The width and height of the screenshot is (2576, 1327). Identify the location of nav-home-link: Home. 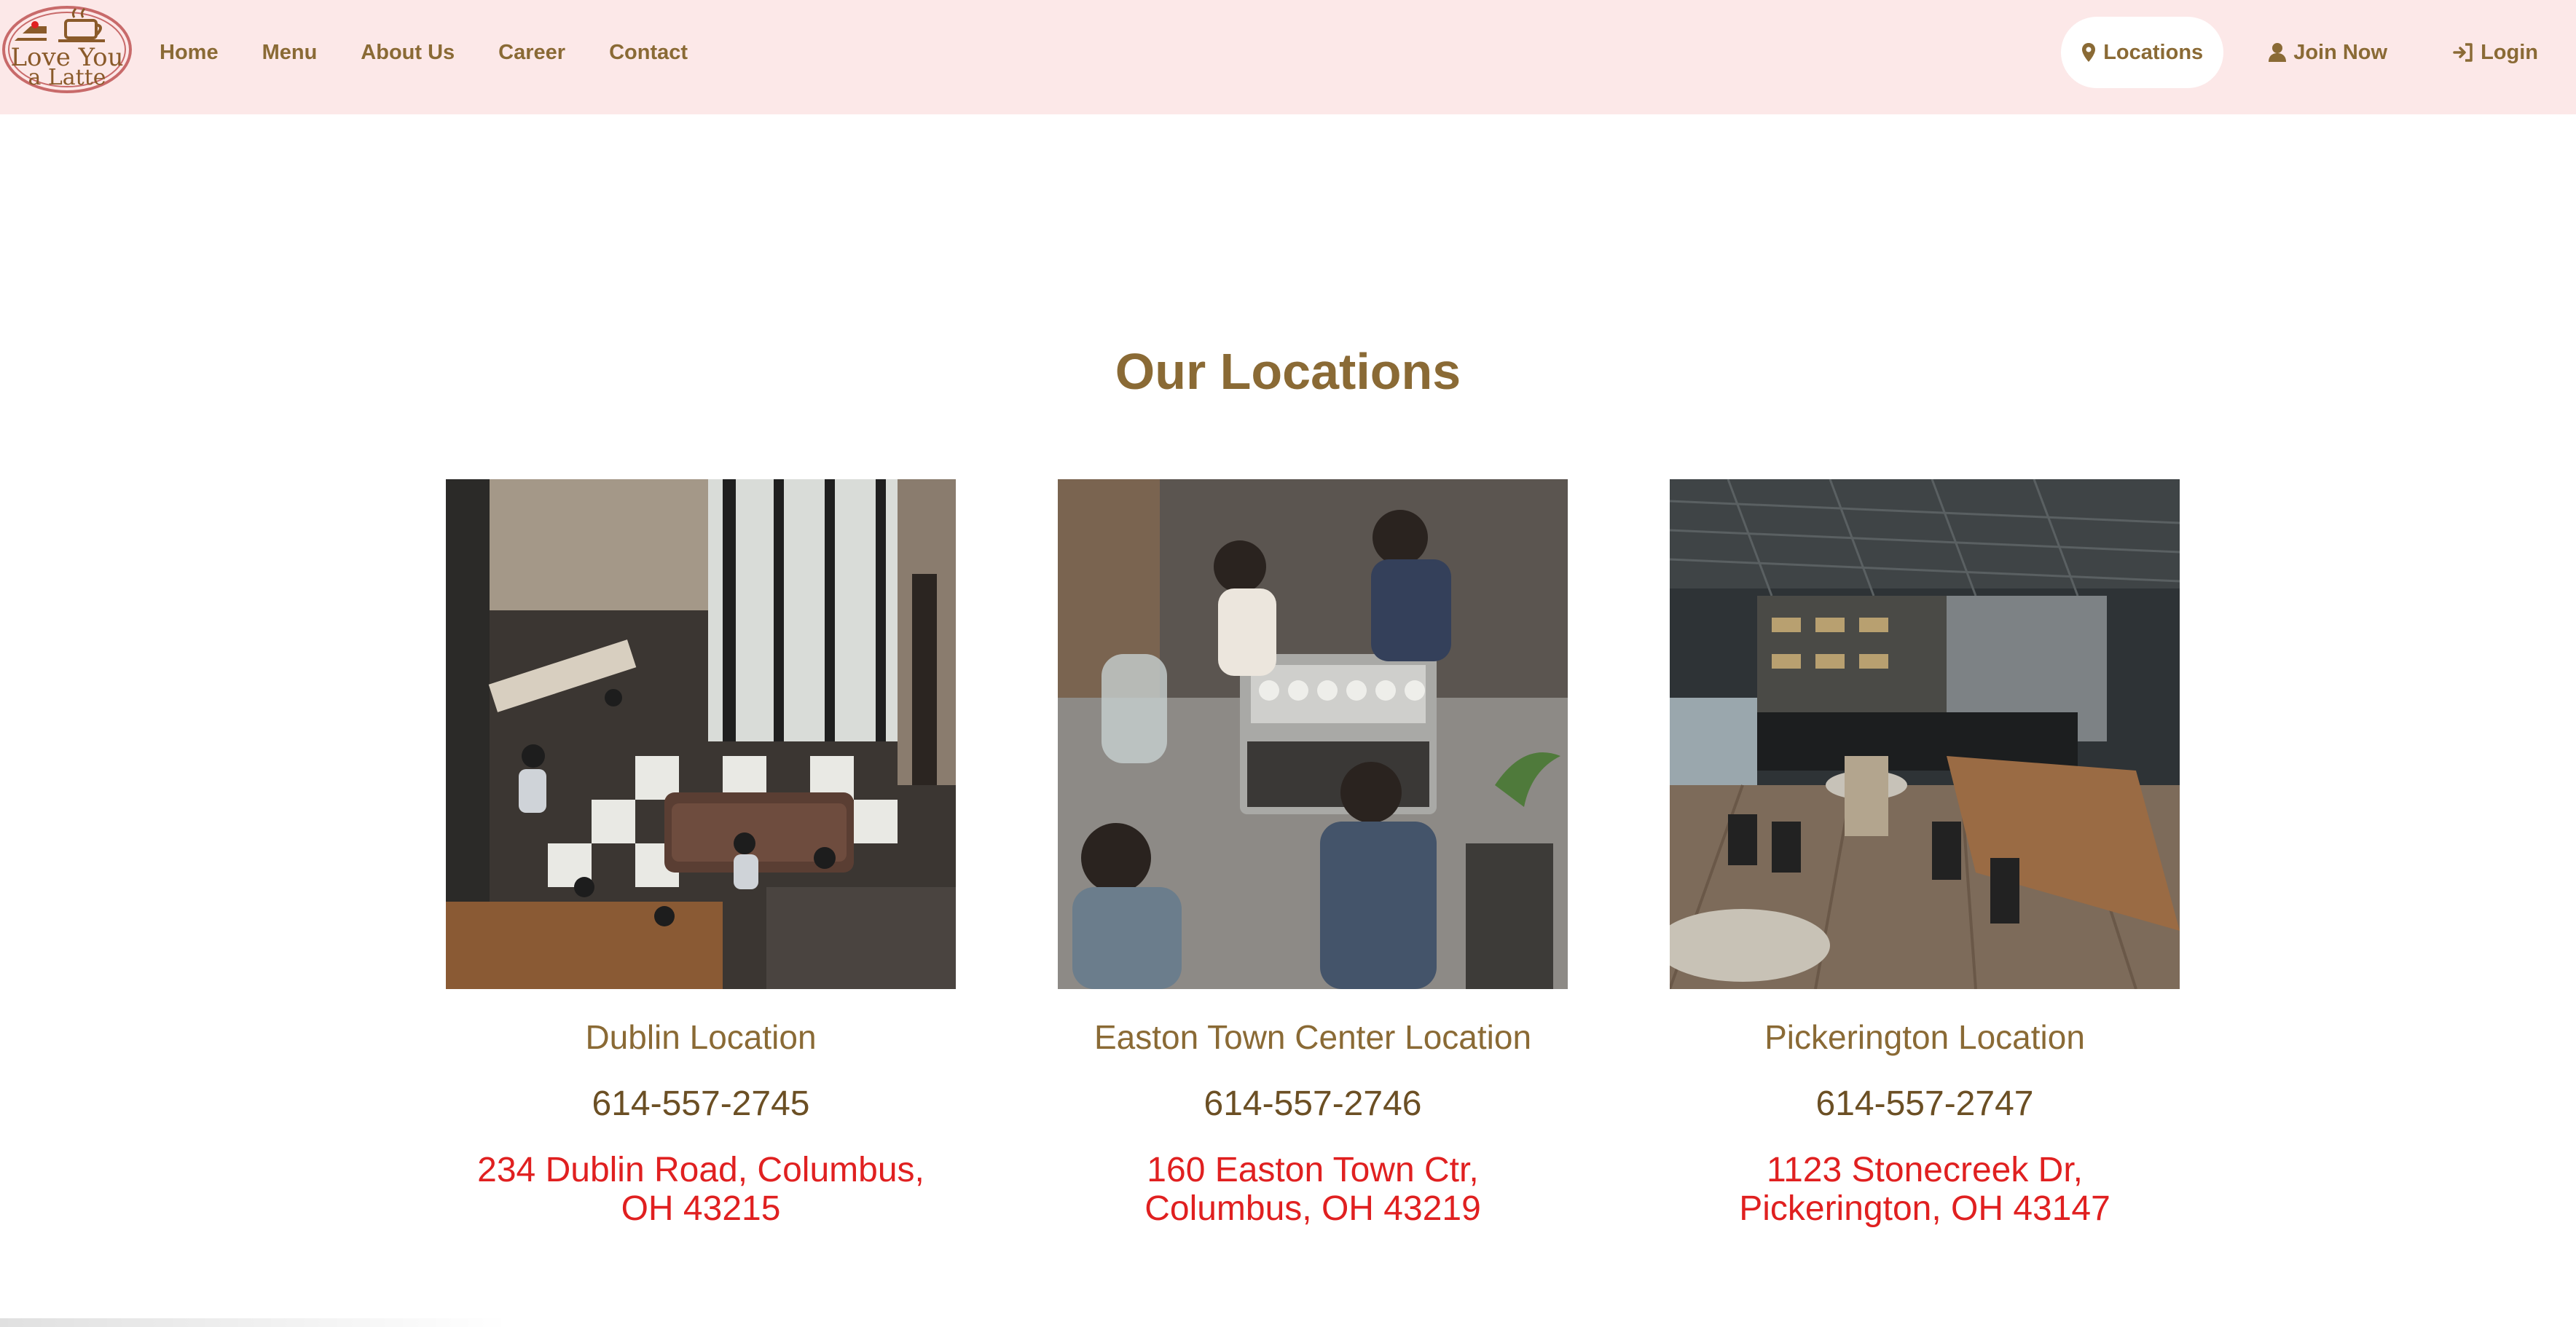
(189, 53).